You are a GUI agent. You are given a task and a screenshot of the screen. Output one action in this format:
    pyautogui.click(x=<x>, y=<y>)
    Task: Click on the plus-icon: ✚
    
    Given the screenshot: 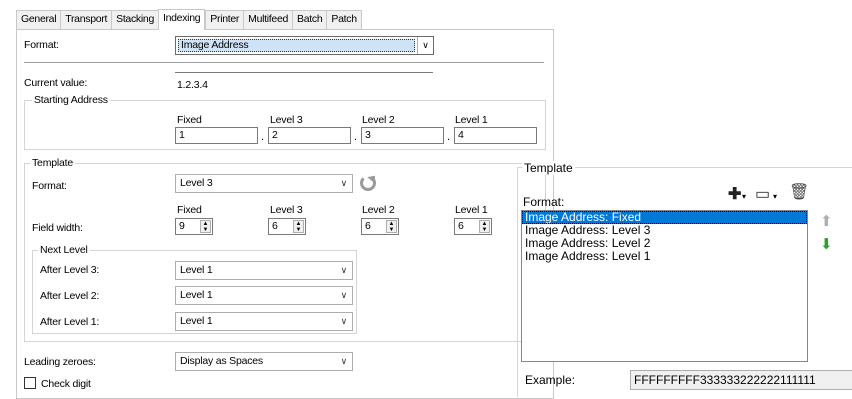 What is the action you would take?
    pyautogui.click(x=734, y=195)
    